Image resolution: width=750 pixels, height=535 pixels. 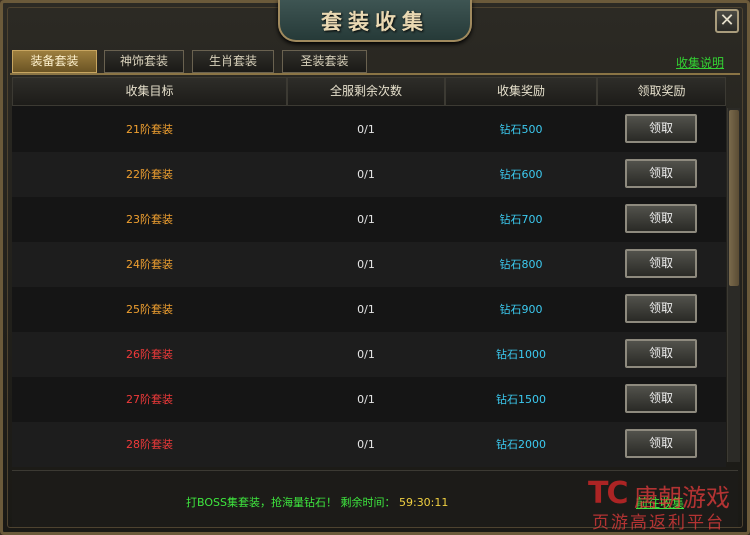 I want to click on table-row: 28阶套装 0/1 钻石2000 领取, so click(x=369, y=444).